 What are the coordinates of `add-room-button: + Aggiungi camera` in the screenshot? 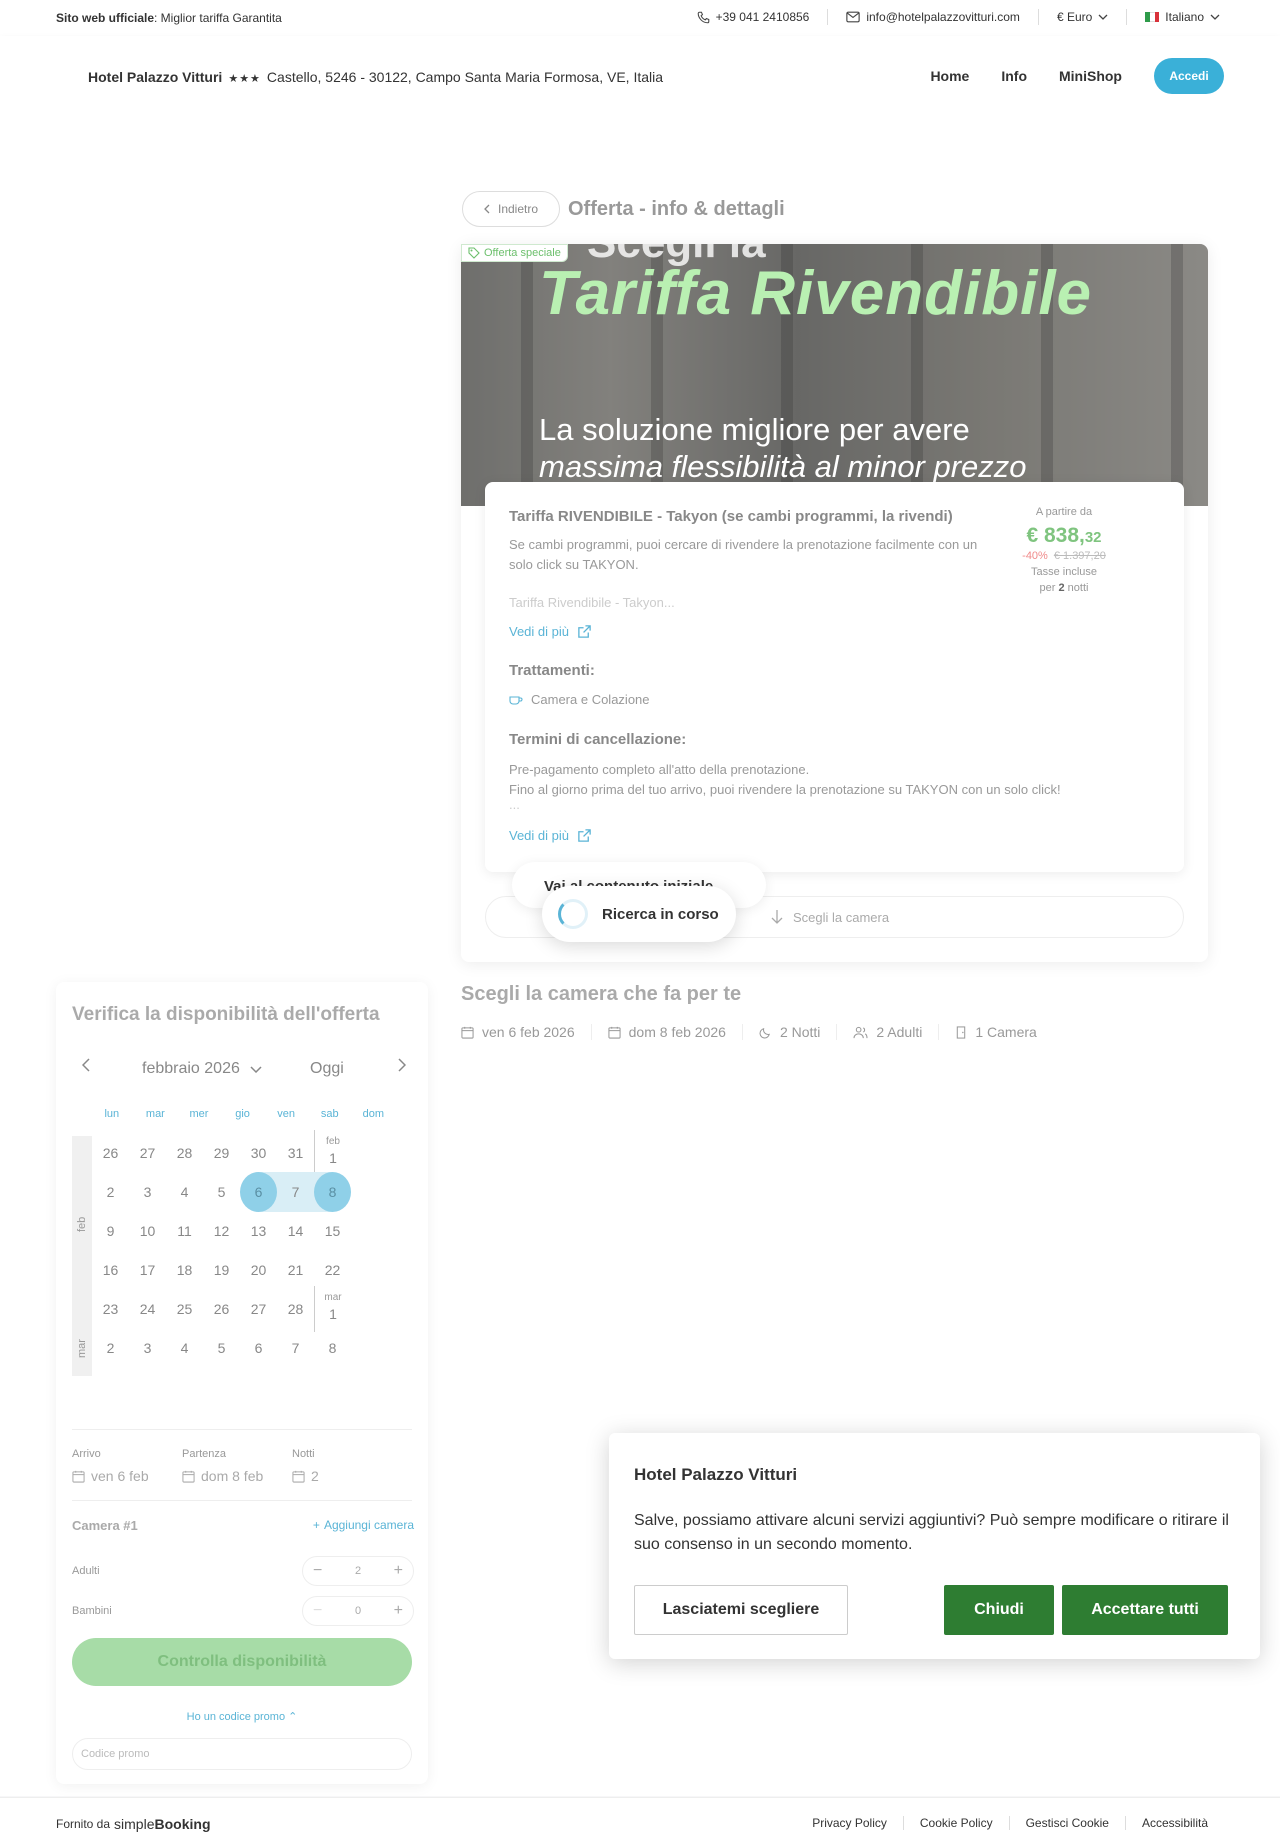 It's located at (363, 1525).